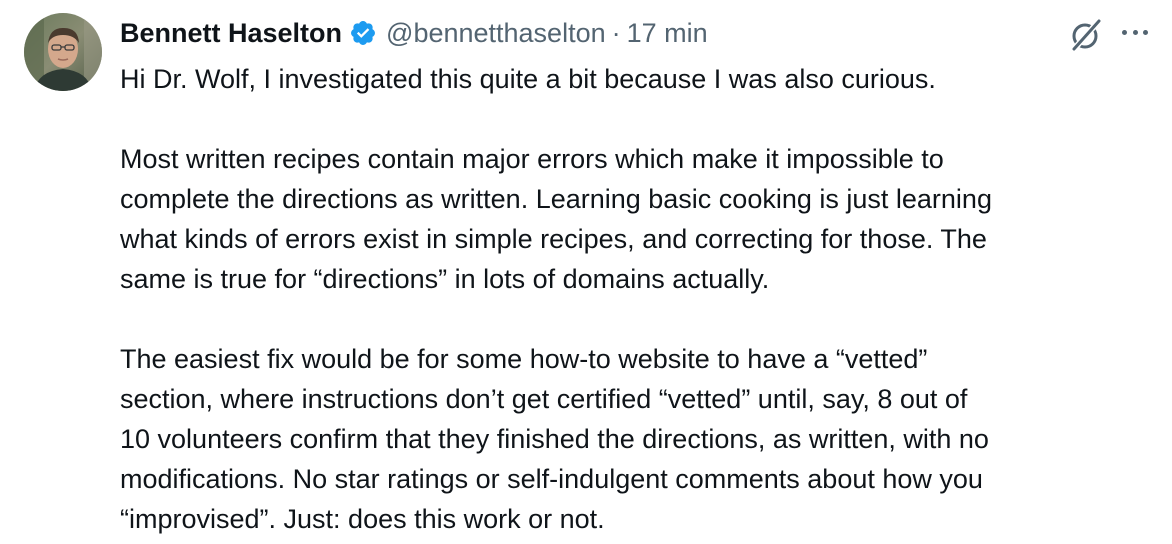 This screenshot has width=1172, height=544. I want to click on avatar, so click(63, 52).